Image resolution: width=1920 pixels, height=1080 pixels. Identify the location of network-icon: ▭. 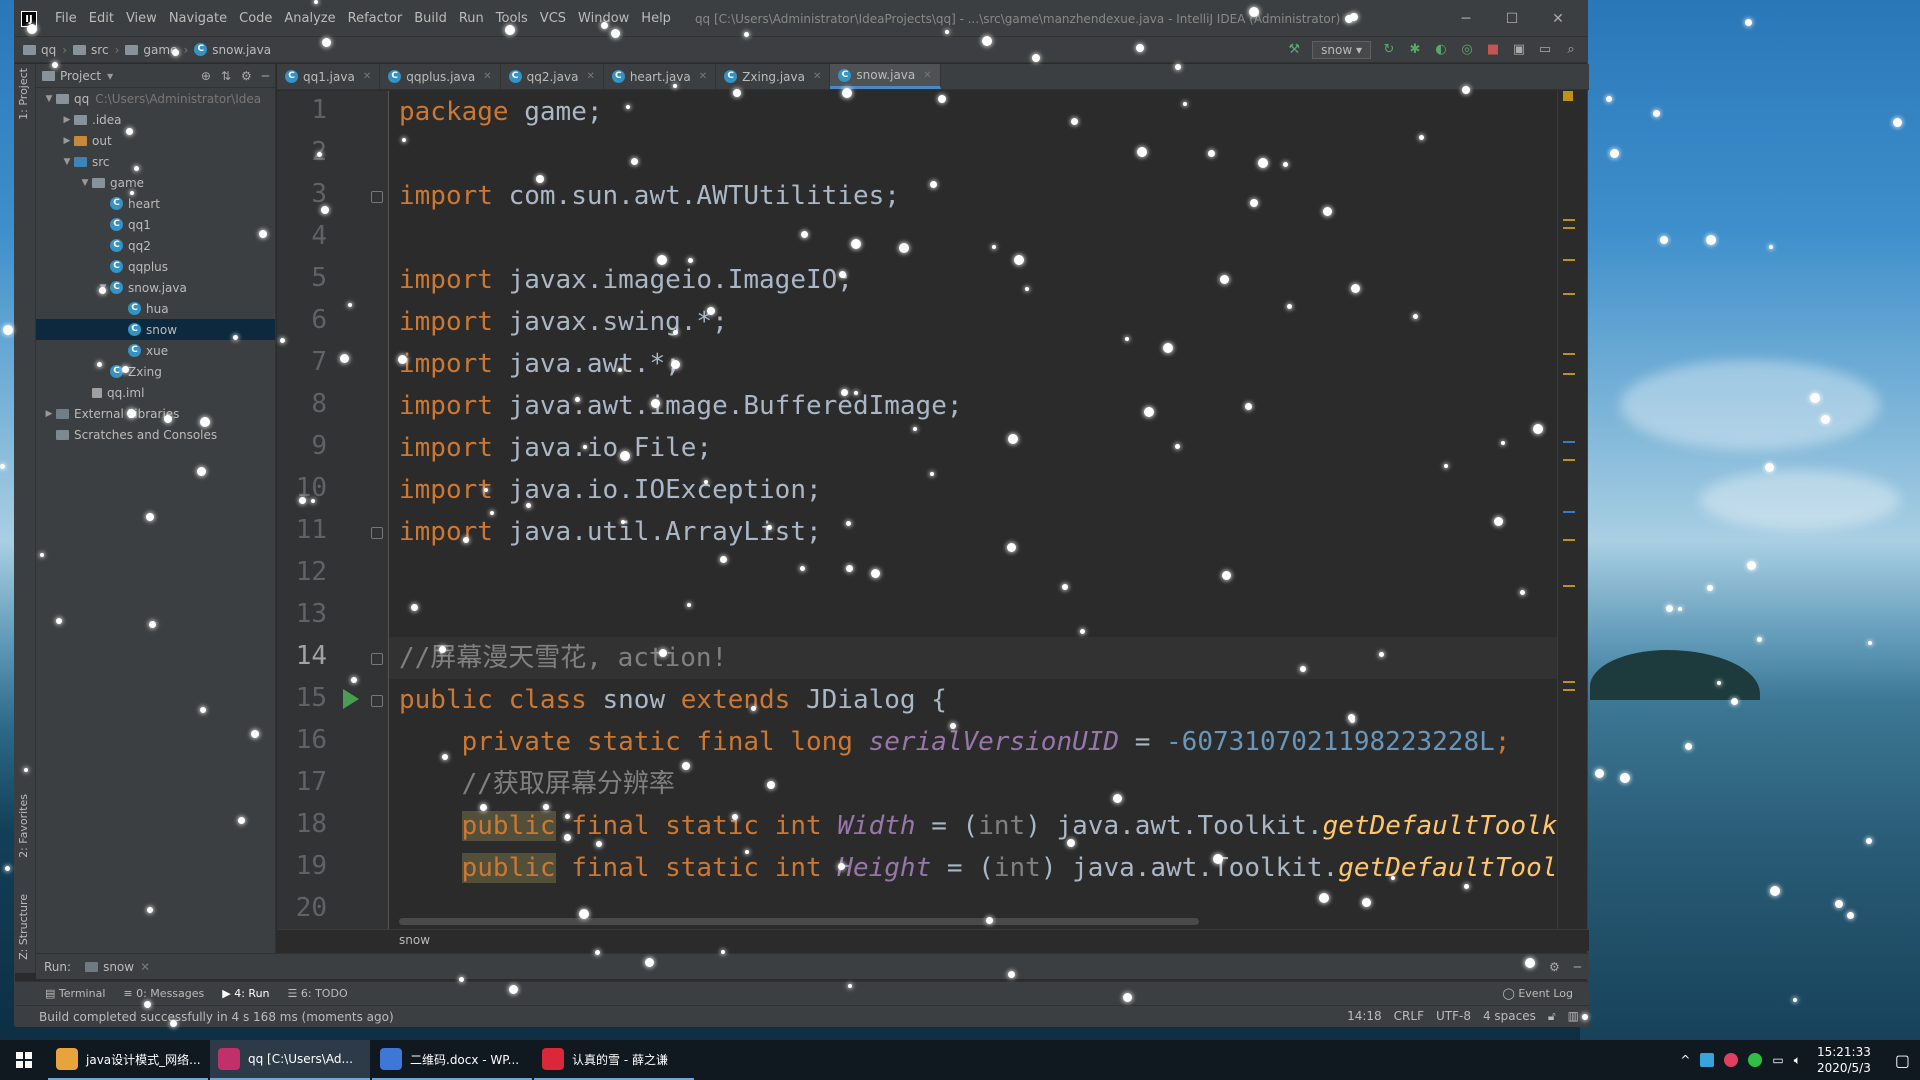
(1777, 1060).